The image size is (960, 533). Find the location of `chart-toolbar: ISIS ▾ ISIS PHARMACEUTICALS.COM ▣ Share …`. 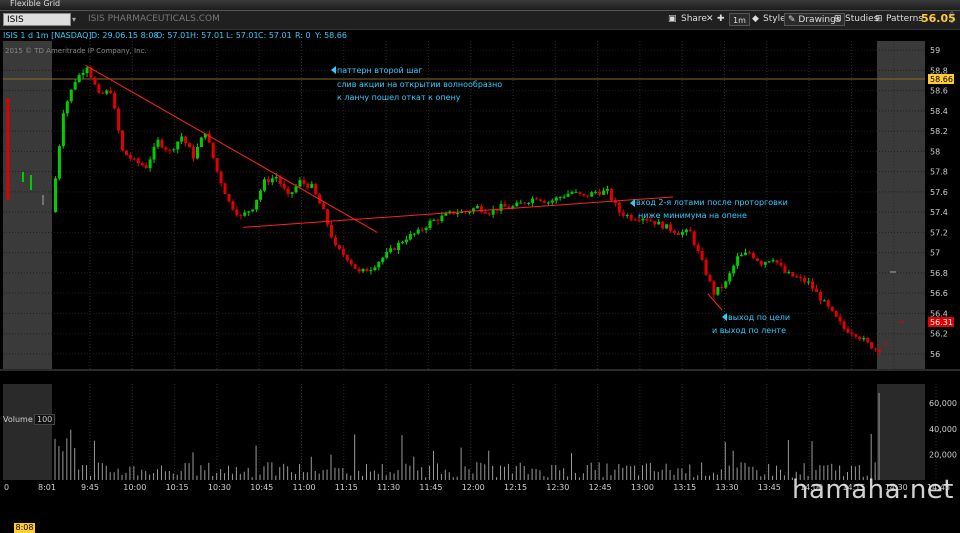

chart-toolbar: ISIS ▾ ISIS PHARMACEUTICALS.COM ▣ Share … is located at coordinates (480, 20).